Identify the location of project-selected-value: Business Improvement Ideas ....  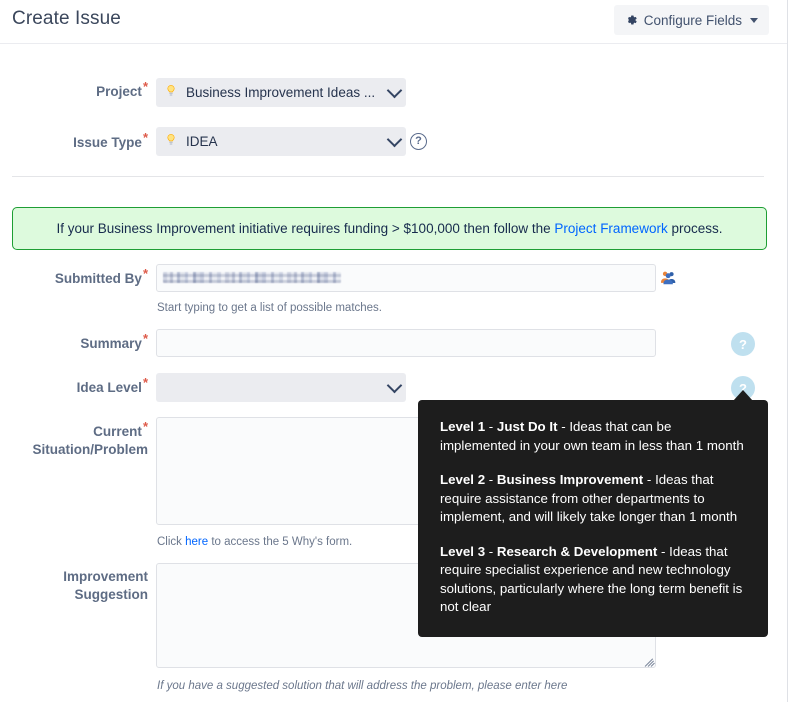
(281, 92).